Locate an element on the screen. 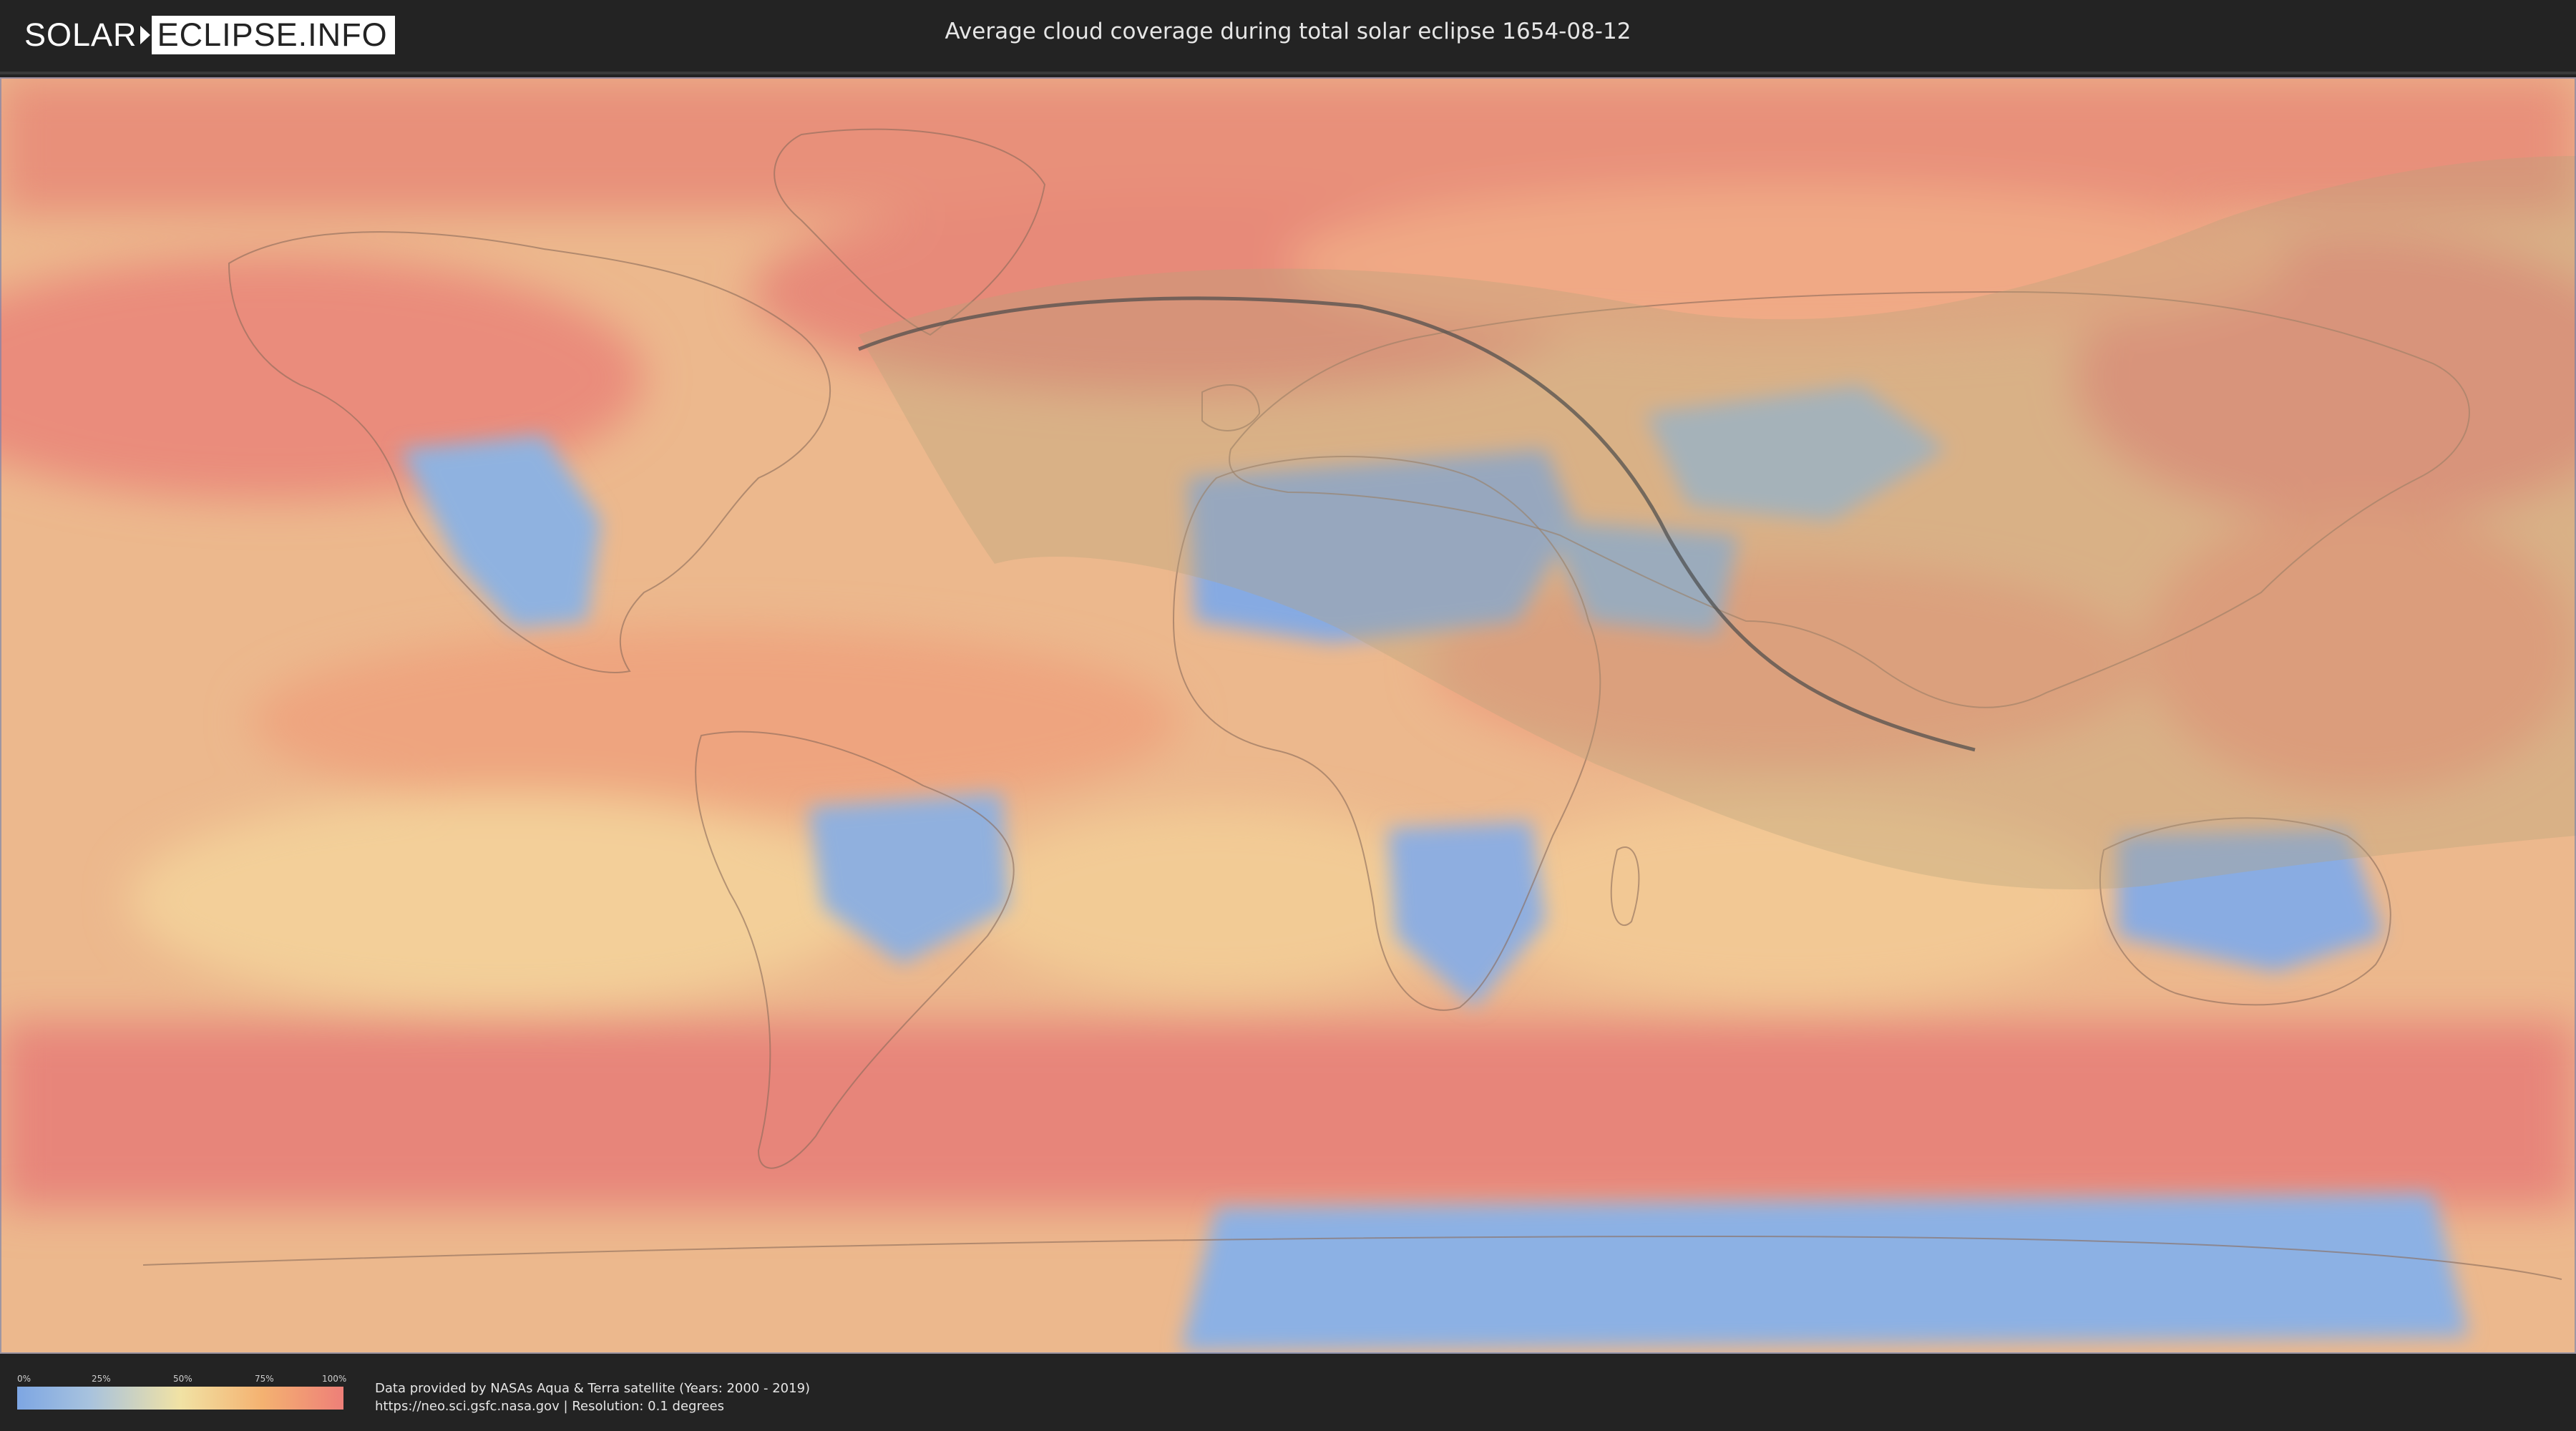  antarctica-clear-region is located at coordinates (1825, 1272).